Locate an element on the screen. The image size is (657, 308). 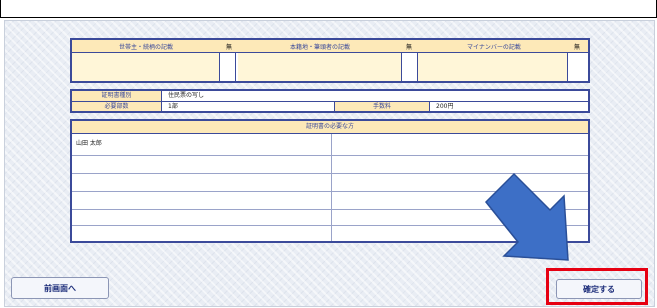
mynumber-value is located at coordinates (493, 67).